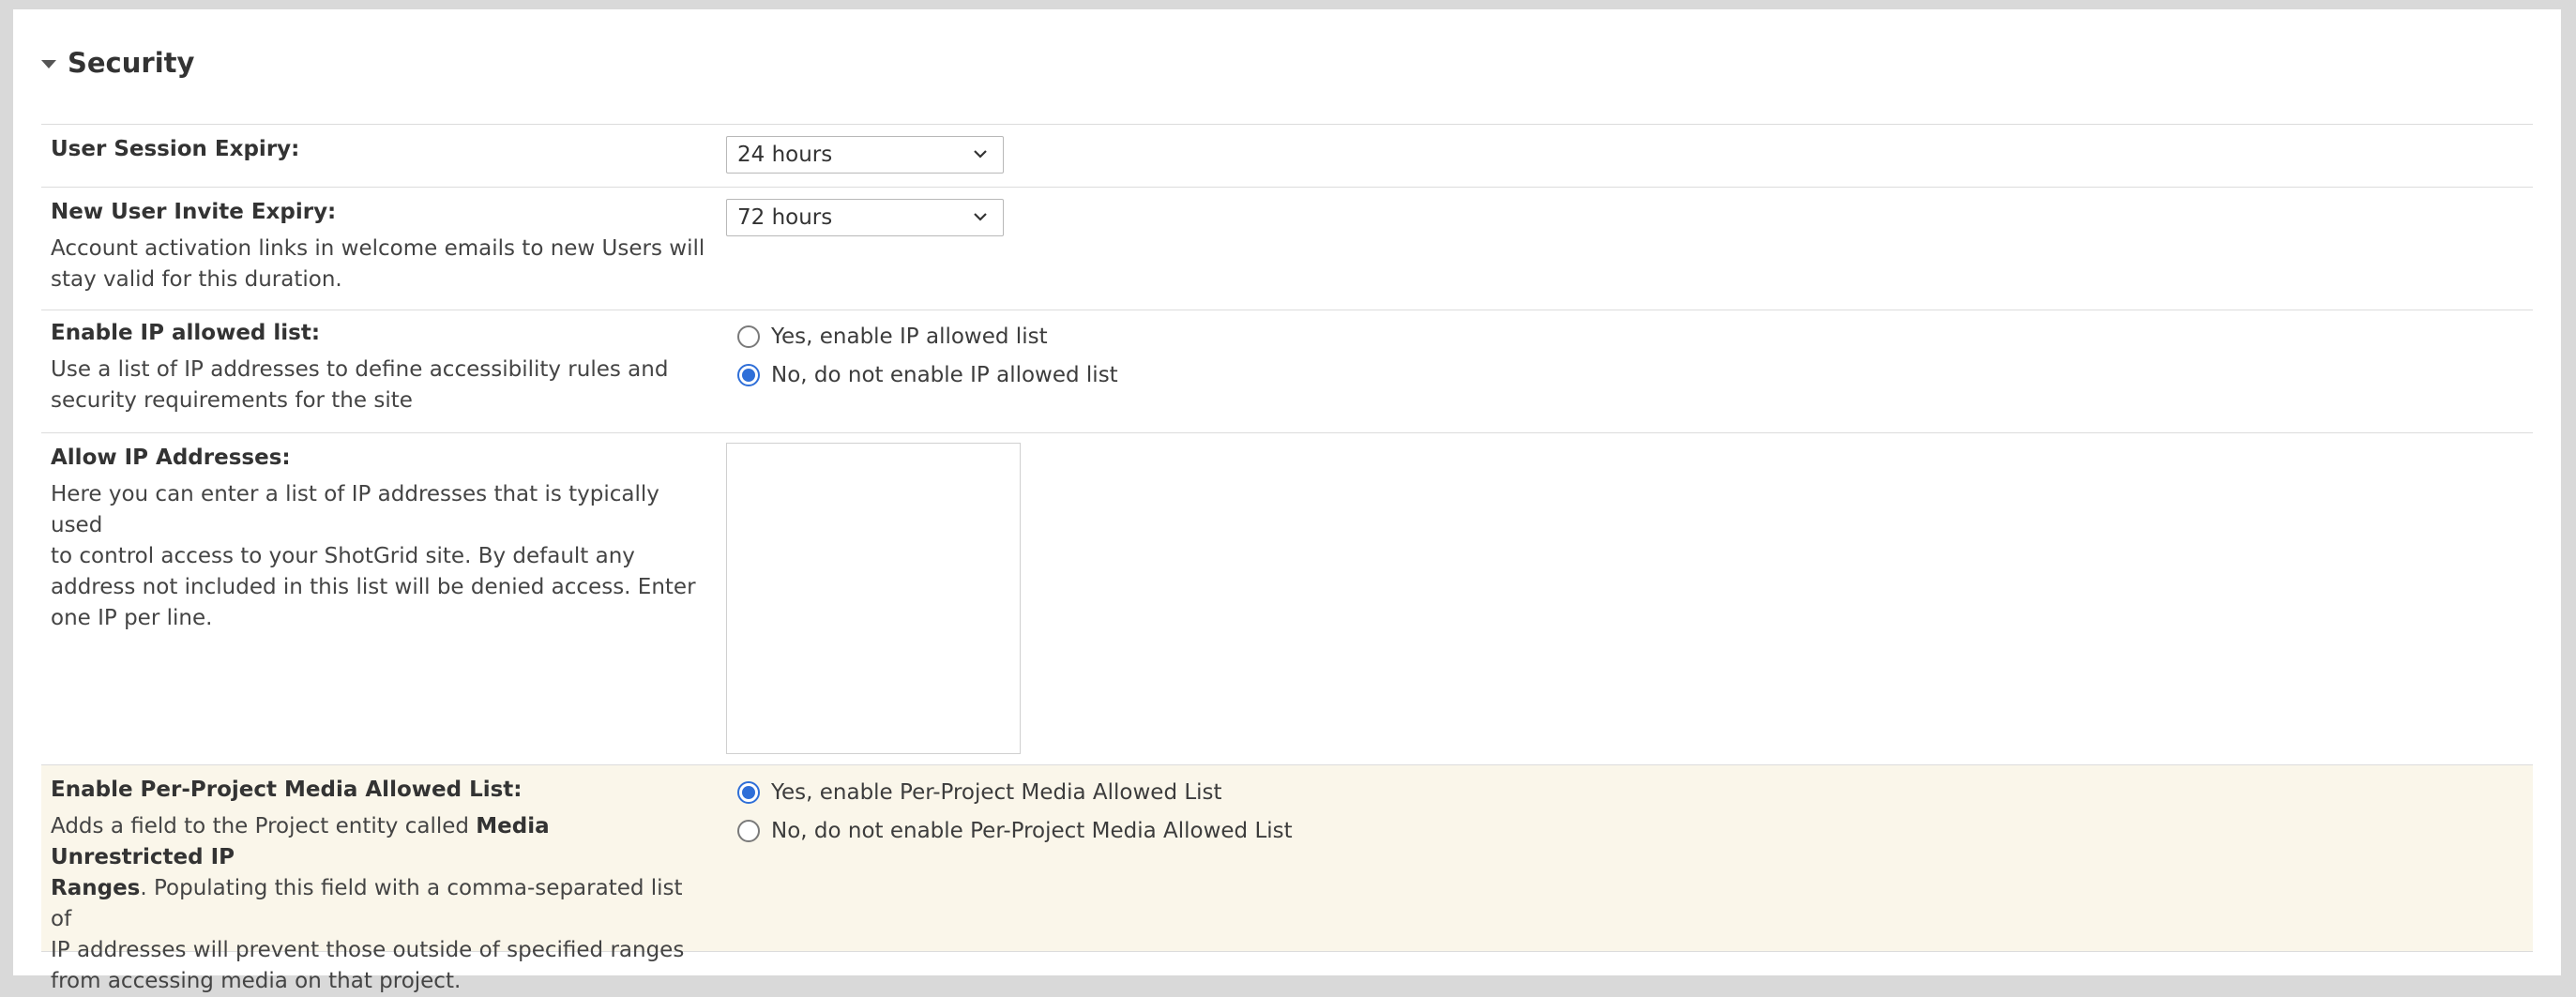  What do you see at coordinates (909, 337) in the screenshot?
I see `radio-label: Yes, enable IP allowed list` at bounding box center [909, 337].